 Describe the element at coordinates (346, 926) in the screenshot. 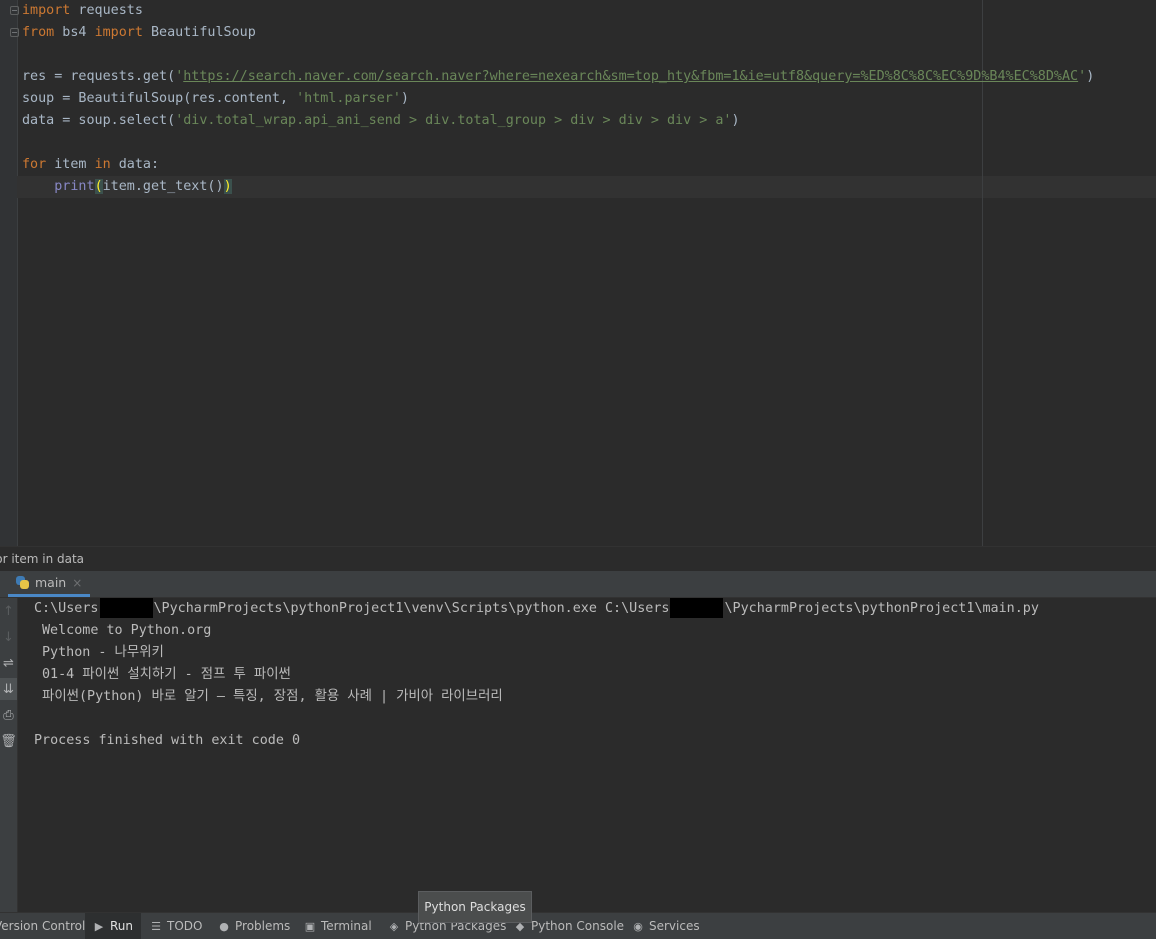

I see `tool-window-label: Terminal` at that location.